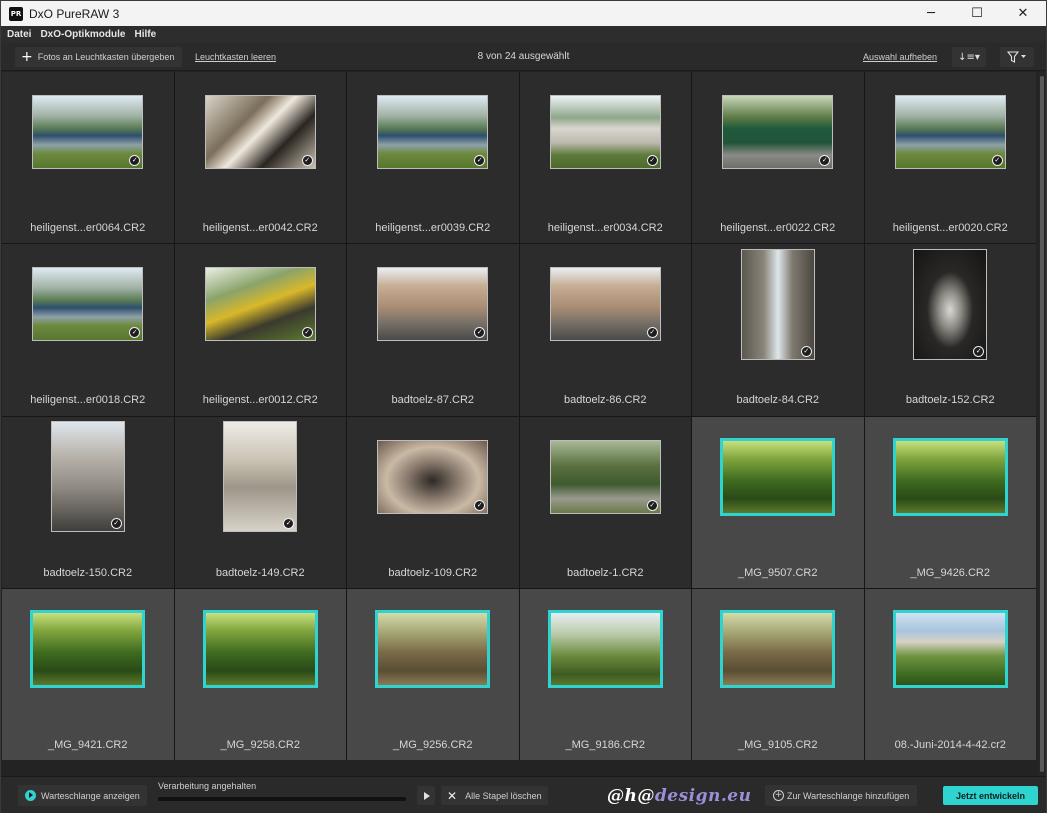 This screenshot has width=1047, height=813. Describe the element at coordinates (1023, 13) in the screenshot. I see `close-button: ✕` at that location.